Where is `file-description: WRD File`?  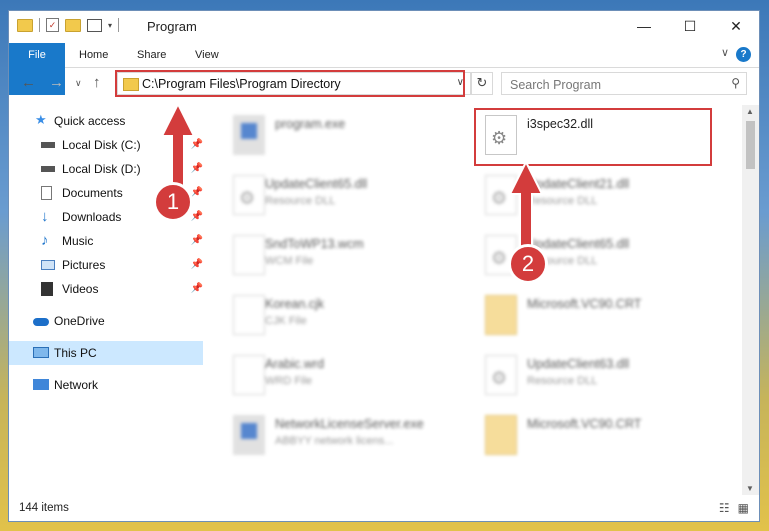 file-description: WRD File is located at coordinates (289, 381).